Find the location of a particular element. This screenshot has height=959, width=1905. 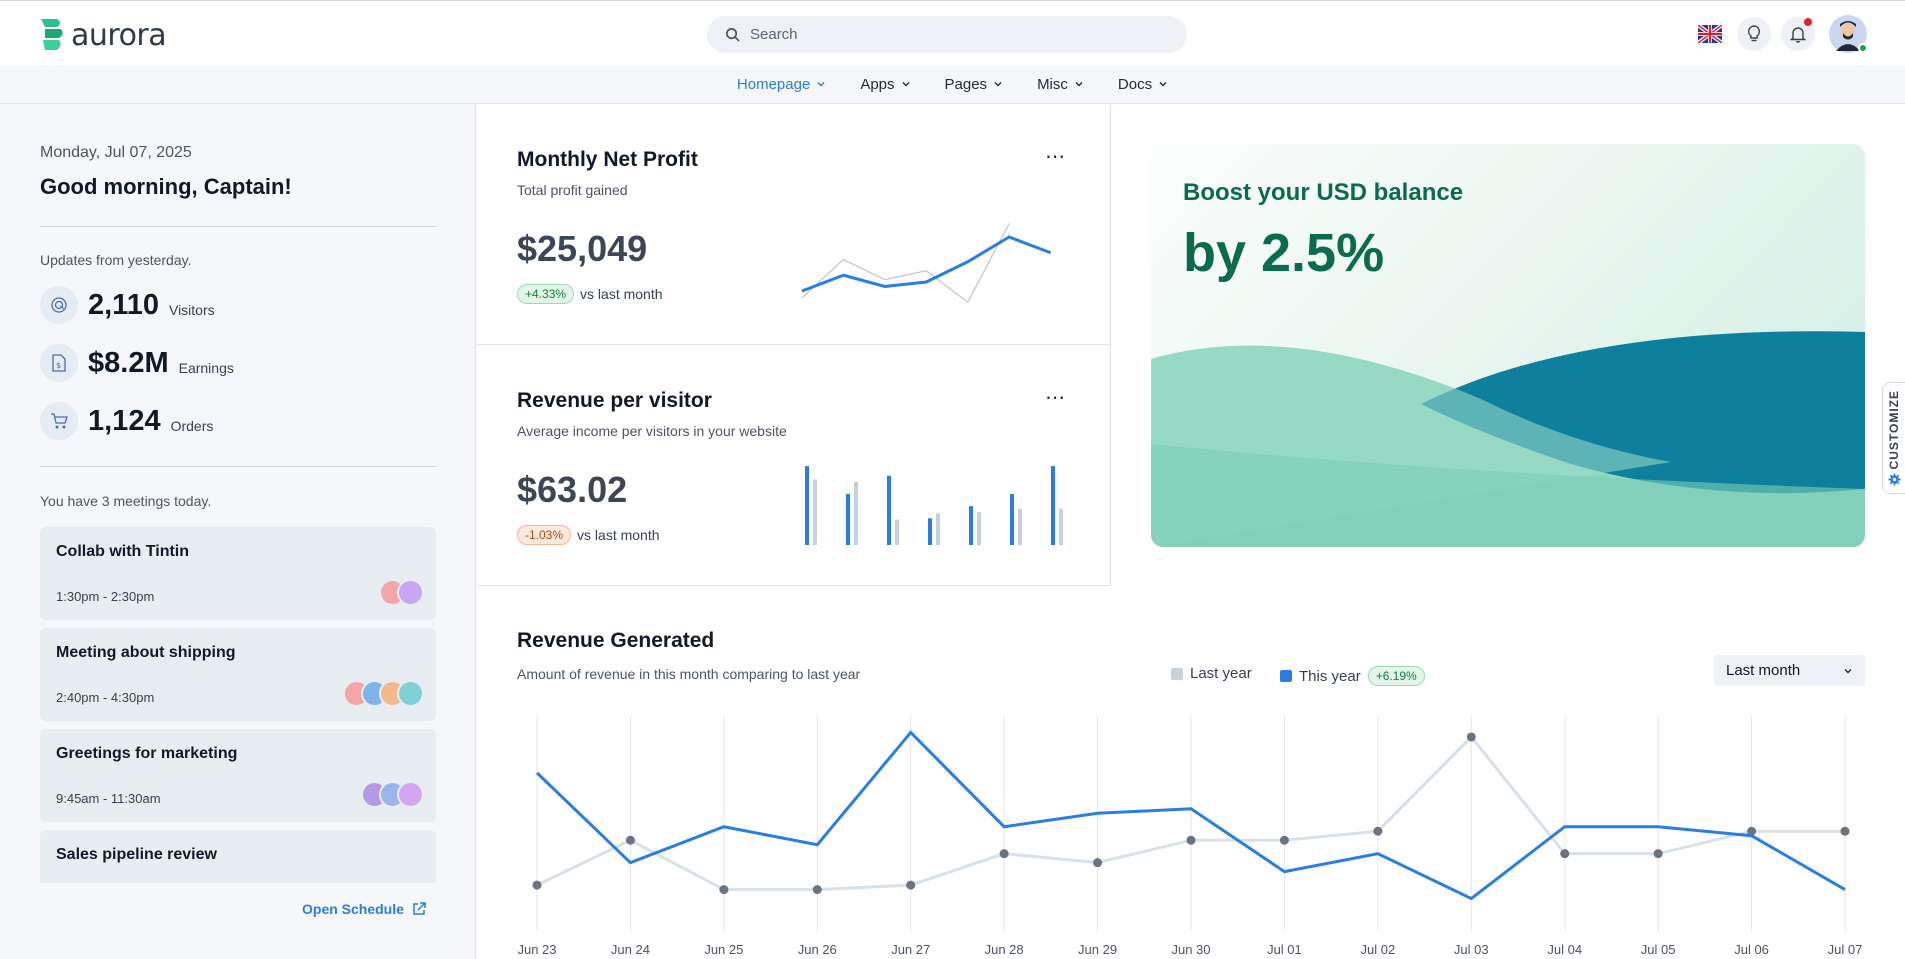

search-input is located at coordinates (950, 34).